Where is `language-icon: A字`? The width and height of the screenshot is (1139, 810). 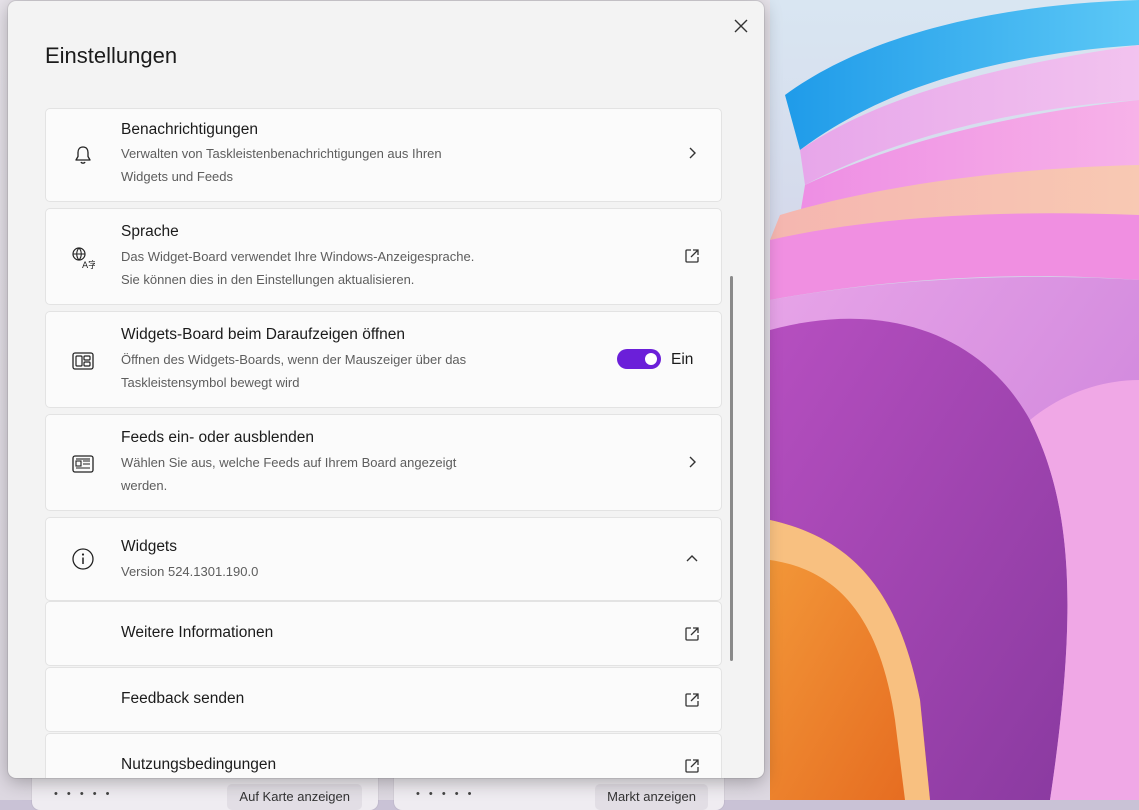 language-icon: A字 is located at coordinates (83, 258).